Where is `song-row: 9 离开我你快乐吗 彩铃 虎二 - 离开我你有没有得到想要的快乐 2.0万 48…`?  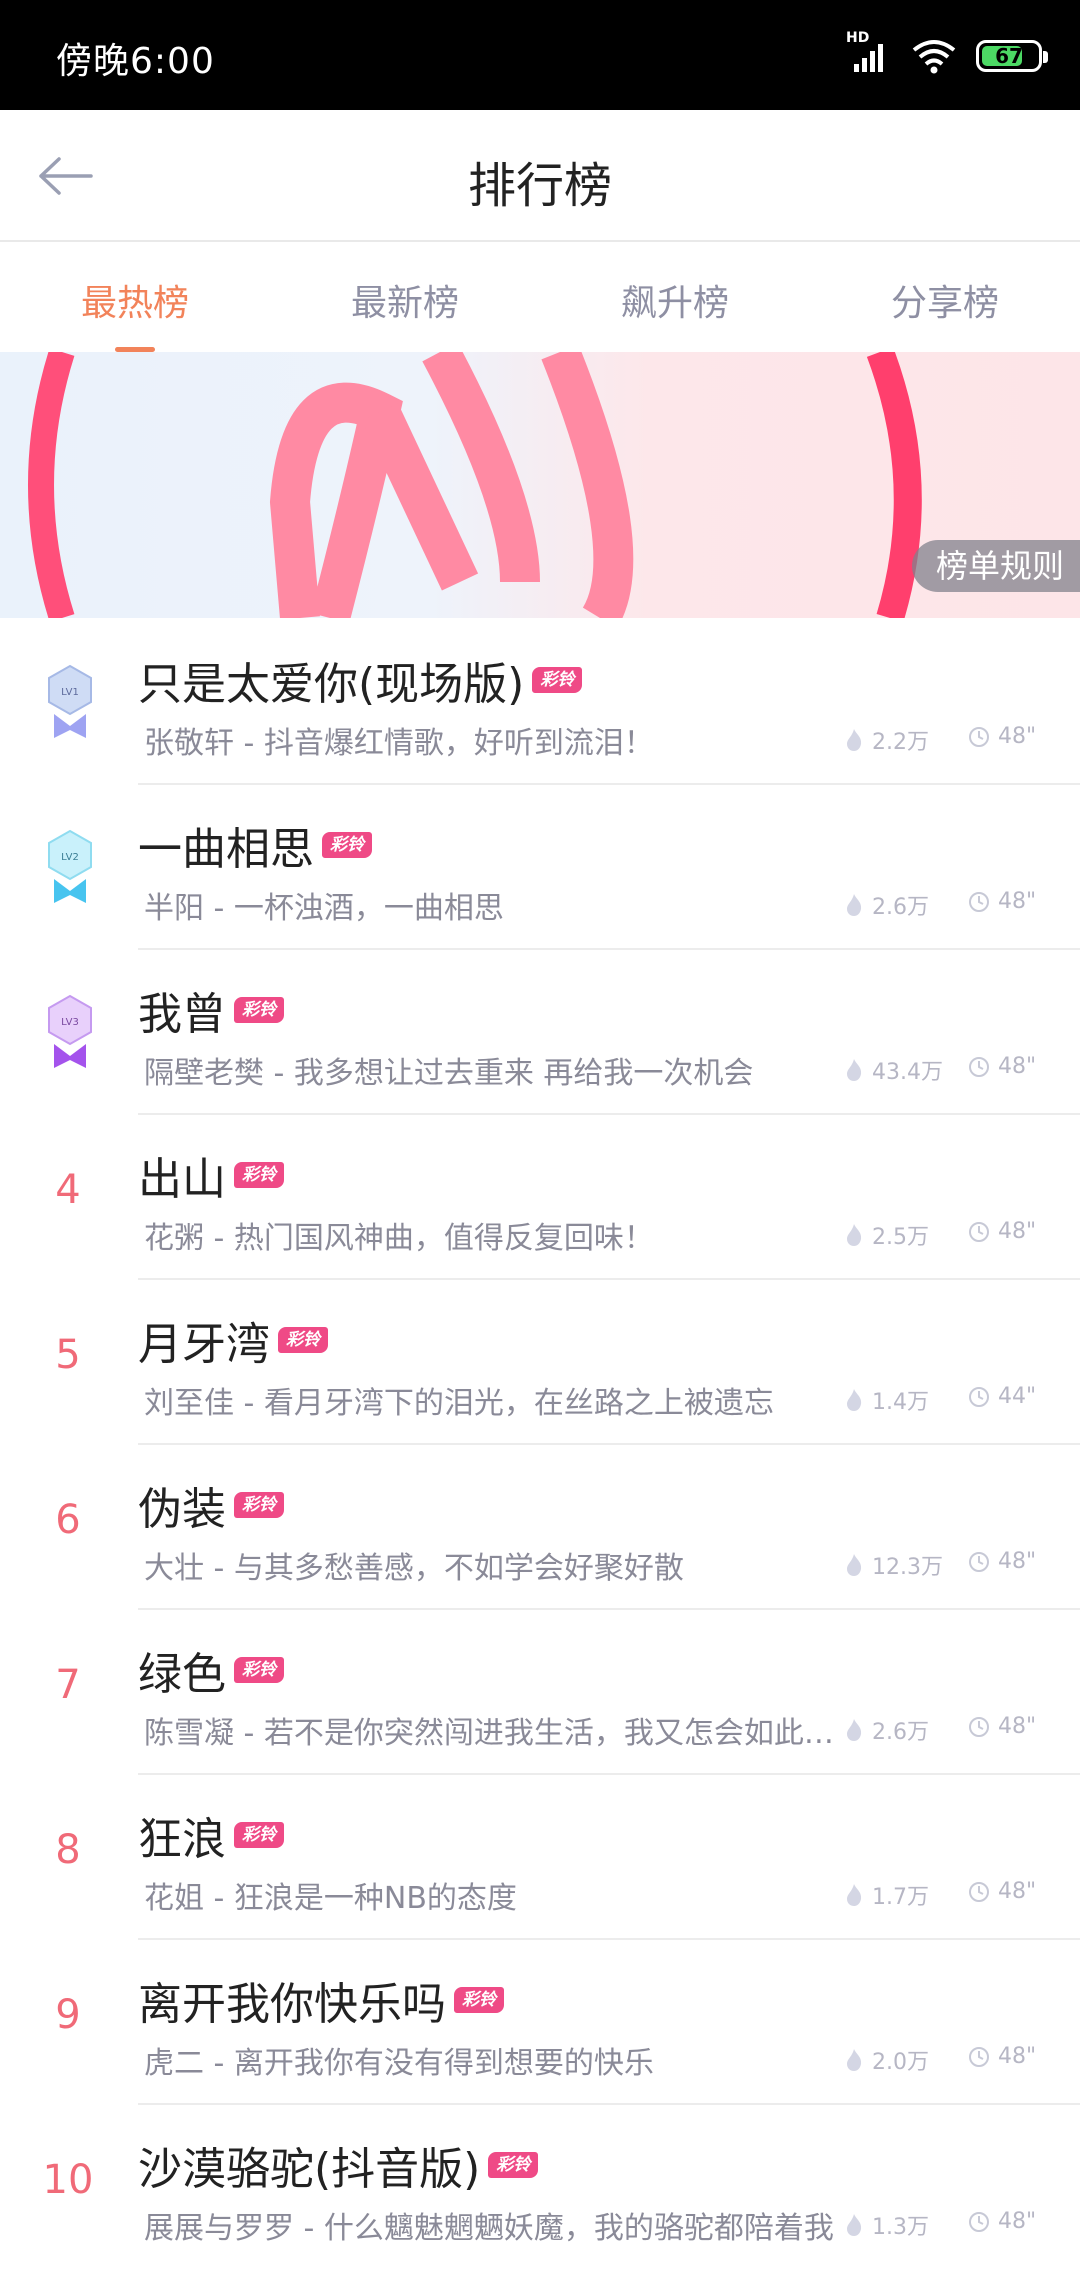 song-row: 9 离开我你快乐吗 彩铃 虎二 - 离开我你有没有得到想要的快乐 2.0万 48… is located at coordinates (540, 2022).